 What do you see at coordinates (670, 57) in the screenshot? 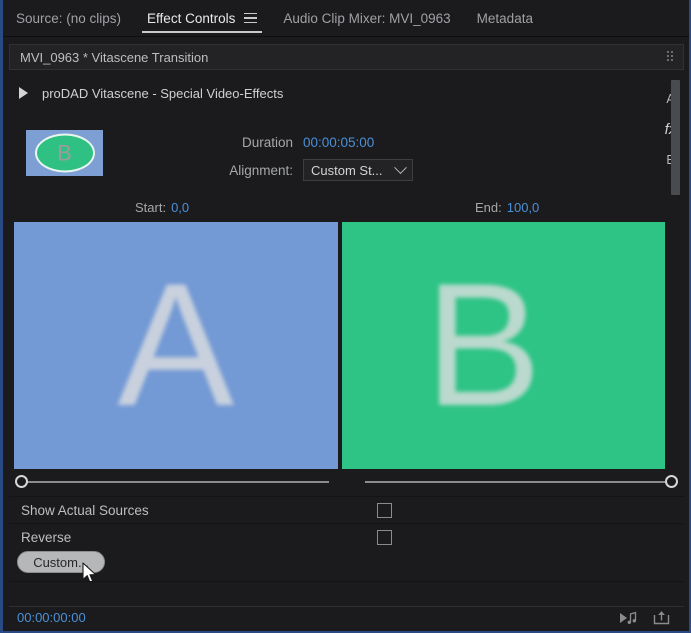
I see `drag-grip-icon` at bounding box center [670, 57].